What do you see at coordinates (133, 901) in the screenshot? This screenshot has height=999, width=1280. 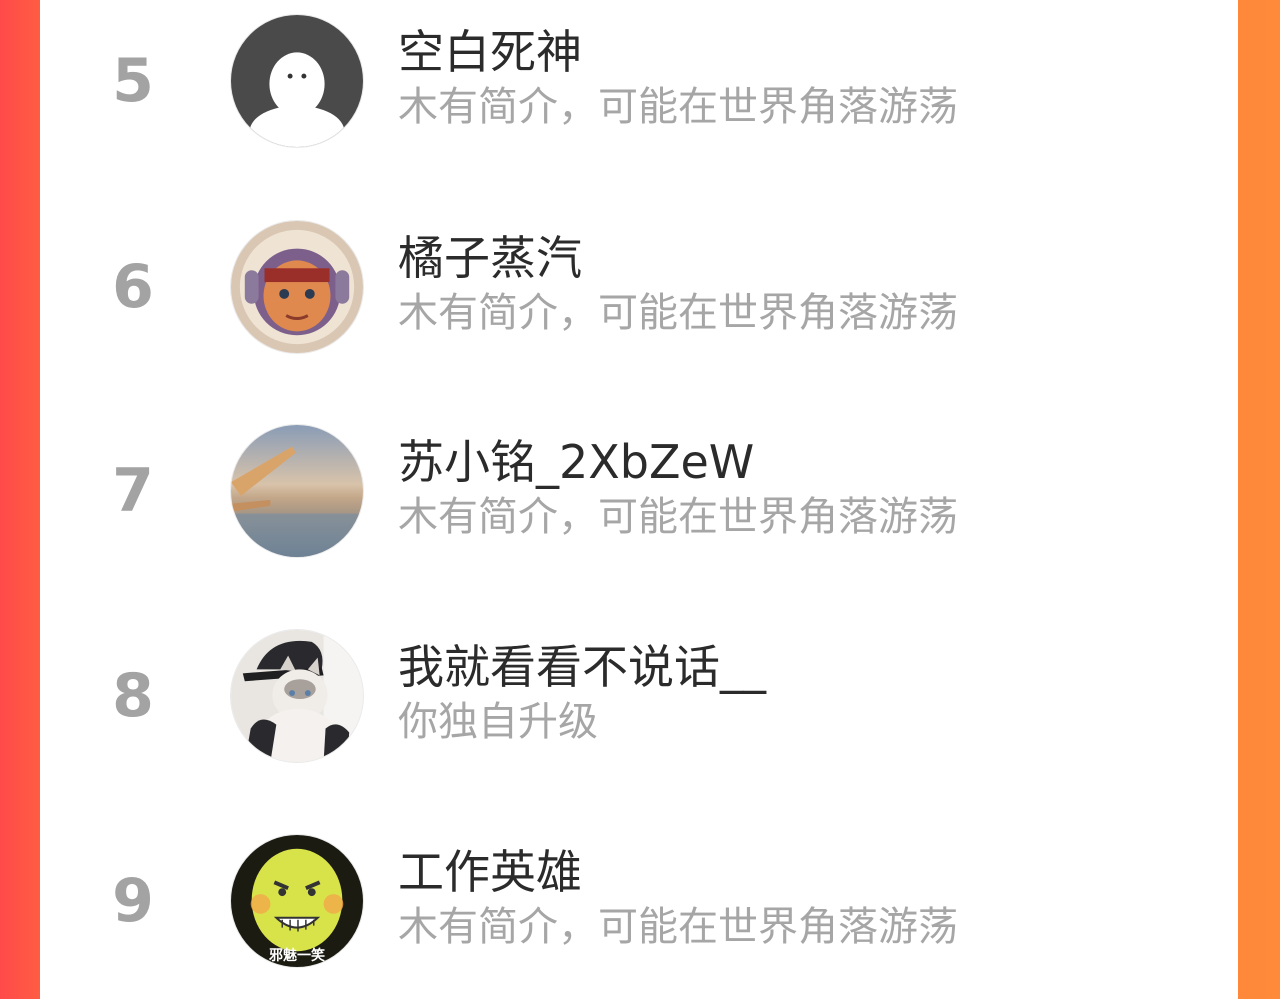 I see `rank-number: 9` at bounding box center [133, 901].